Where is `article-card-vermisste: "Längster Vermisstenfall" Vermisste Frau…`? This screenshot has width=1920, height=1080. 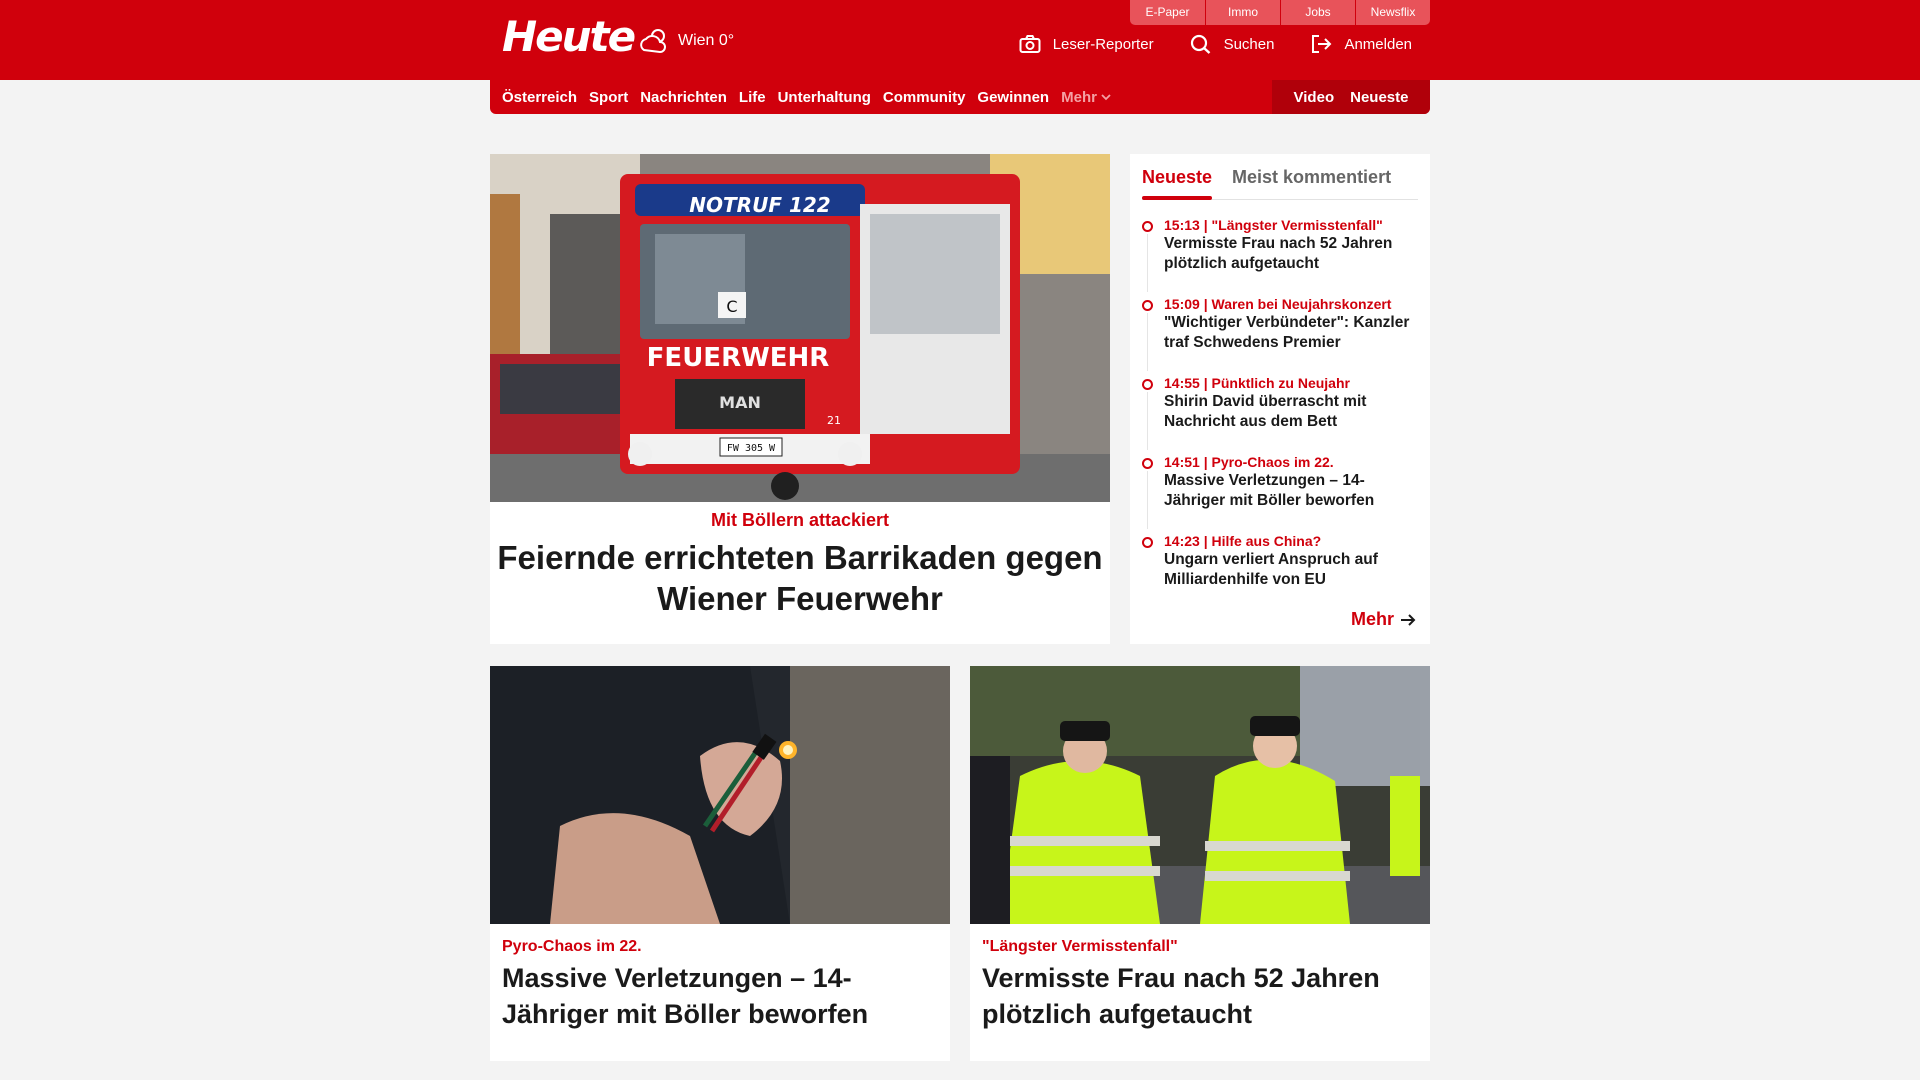
article-card-vermisste: "Längster Vermisstenfall" Vermisste Frau… is located at coordinates (1200, 863).